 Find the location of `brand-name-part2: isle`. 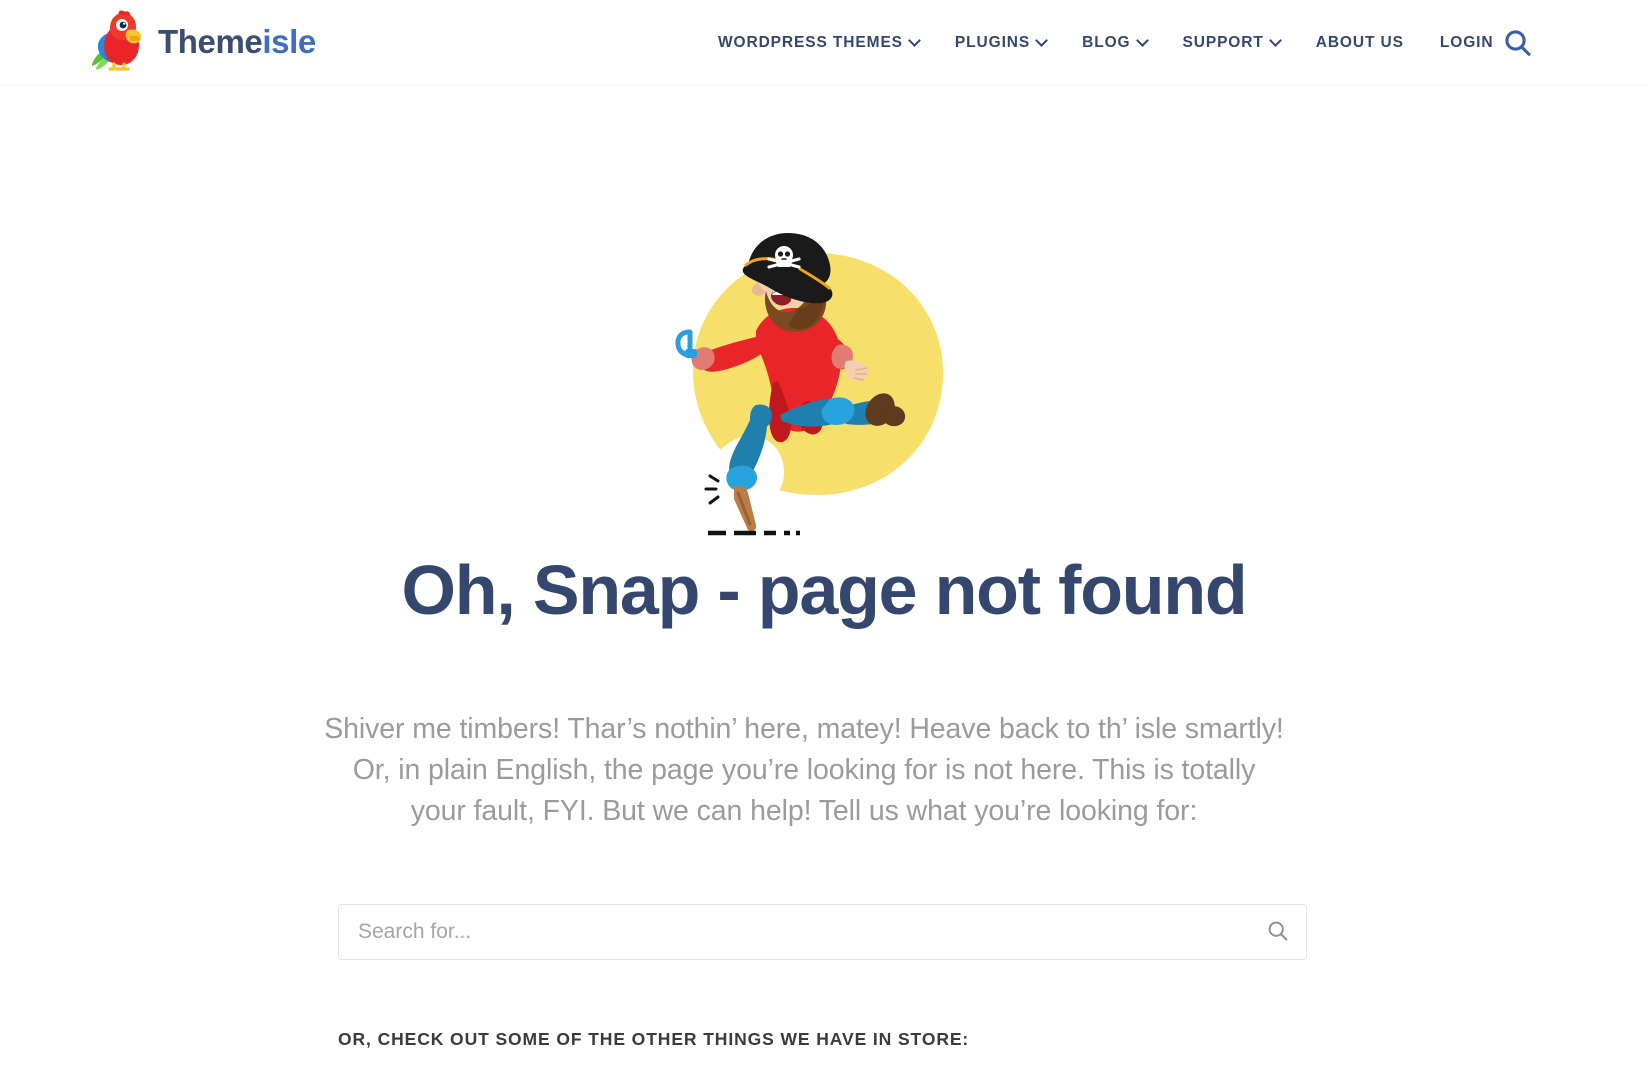

brand-name-part2: isle is located at coordinates (289, 41).